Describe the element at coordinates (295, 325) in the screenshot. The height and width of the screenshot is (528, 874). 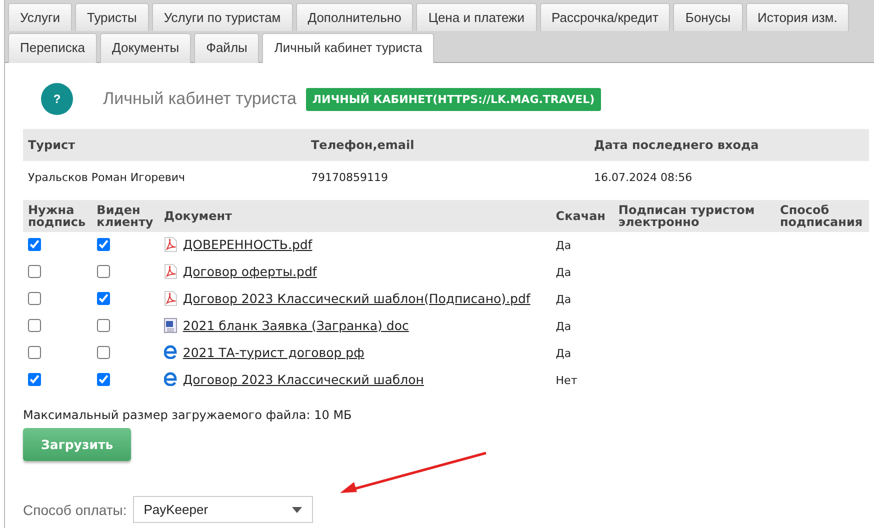
I see `document-link: 2021 бланк Заявка (Загранка) doc` at that location.